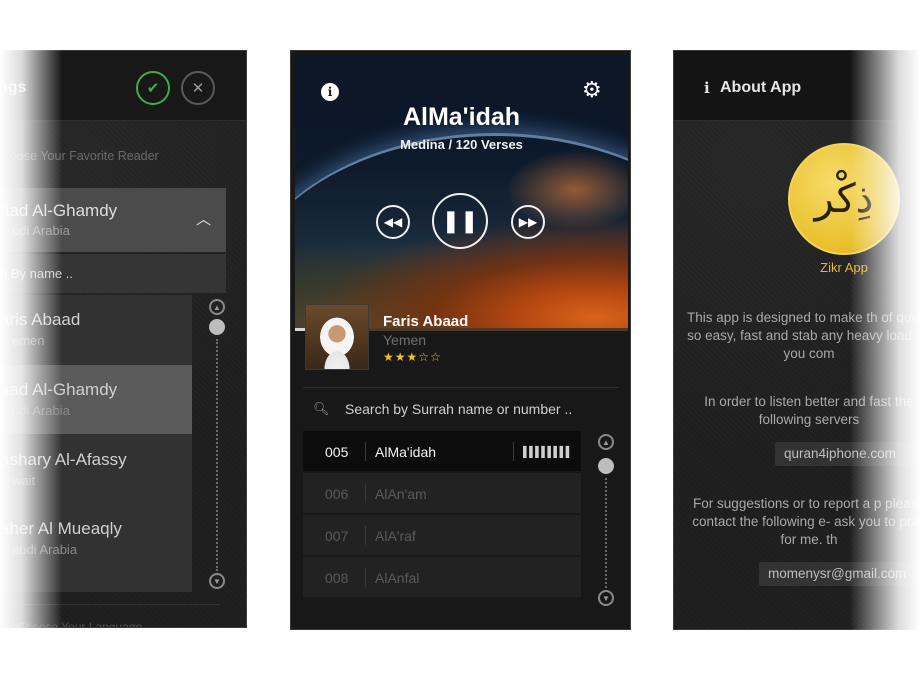 Image resolution: width=920 pixels, height=680 pixels. I want to click on settings-header: ngs ✔ ✕, so click(123, 86).